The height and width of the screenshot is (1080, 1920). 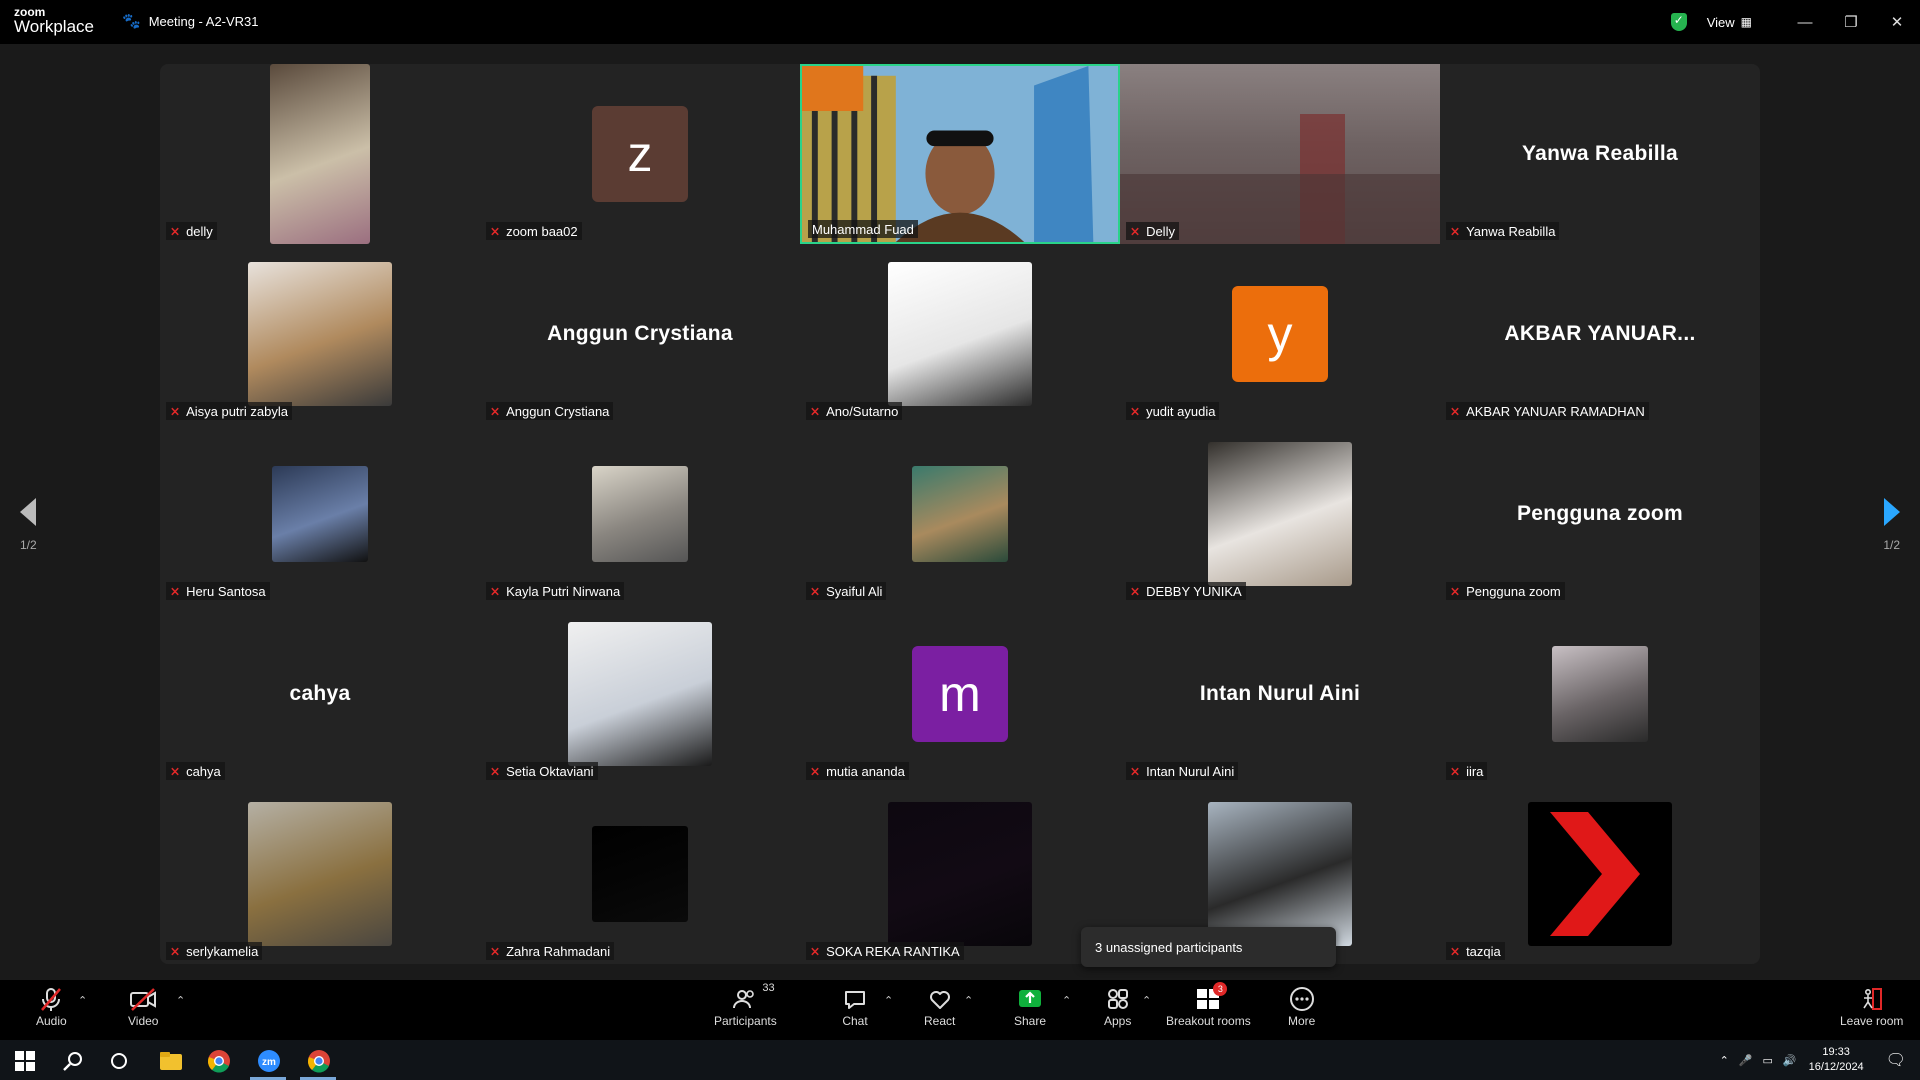 What do you see at coordinates (82, 1000) in the screenshot?
I see `audio-options-caret-icon: ⌃` at bounding box center [82, 1000].